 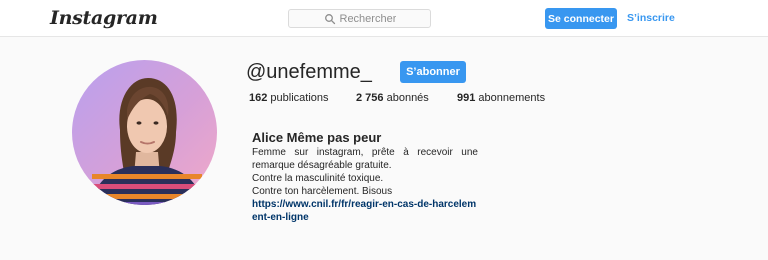 What do you see at coordinates (317, 137) in the screenshot?
I see `profile-full-name: Alice Même pas peur` at bounding box center [317, 137].